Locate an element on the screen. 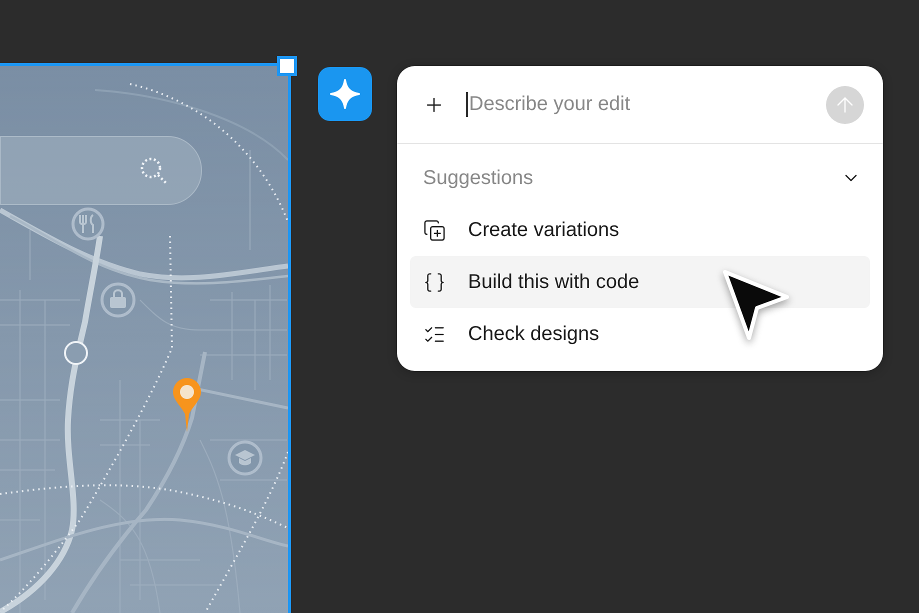  ai-assistant-button is located at coordinates (345, 94).